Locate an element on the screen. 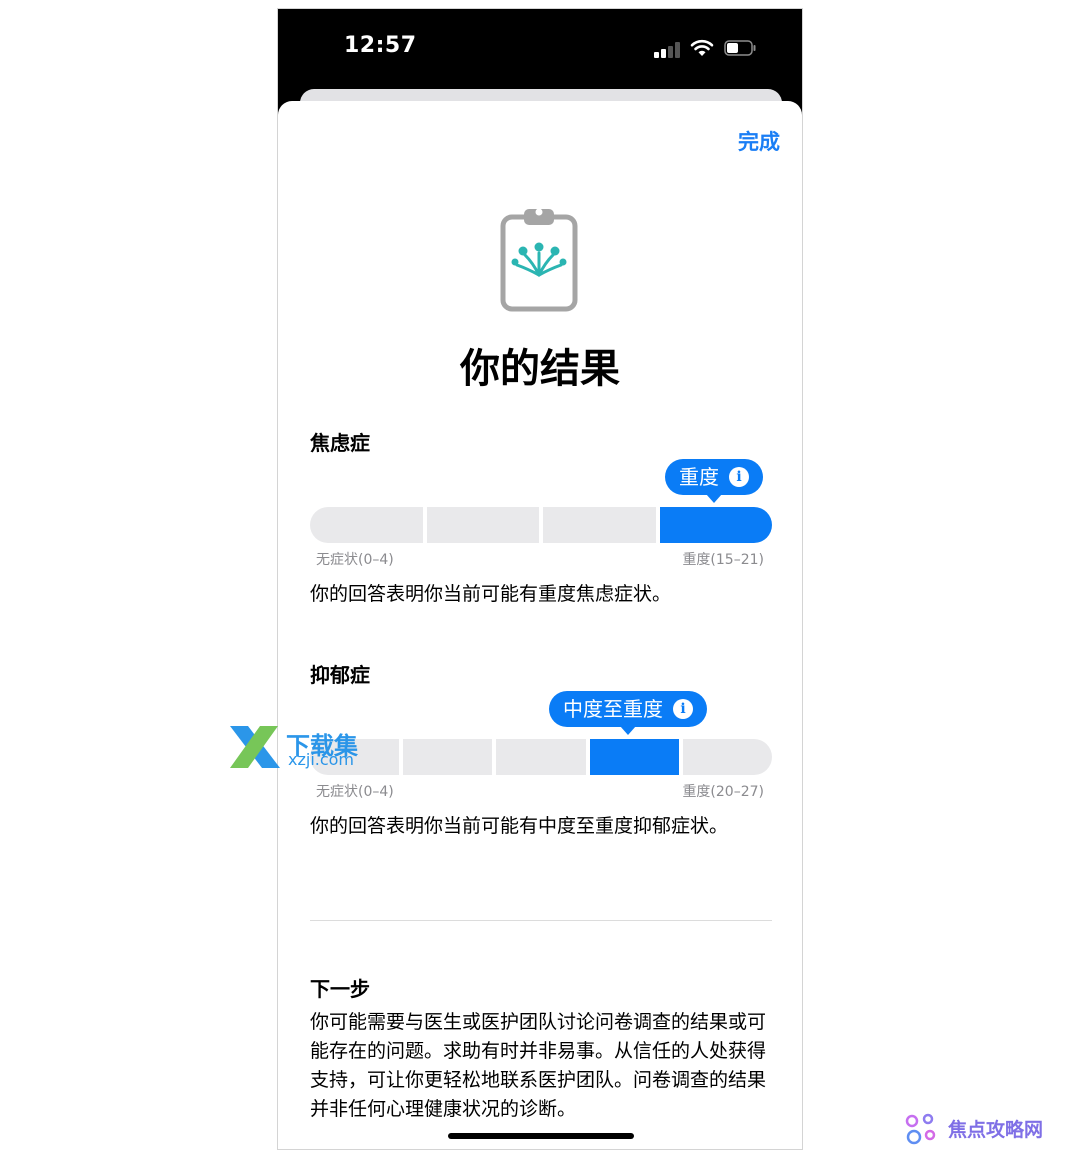 This screenshot has height=1157, width=1080. battery-icon is located at coordinates (740, 48).